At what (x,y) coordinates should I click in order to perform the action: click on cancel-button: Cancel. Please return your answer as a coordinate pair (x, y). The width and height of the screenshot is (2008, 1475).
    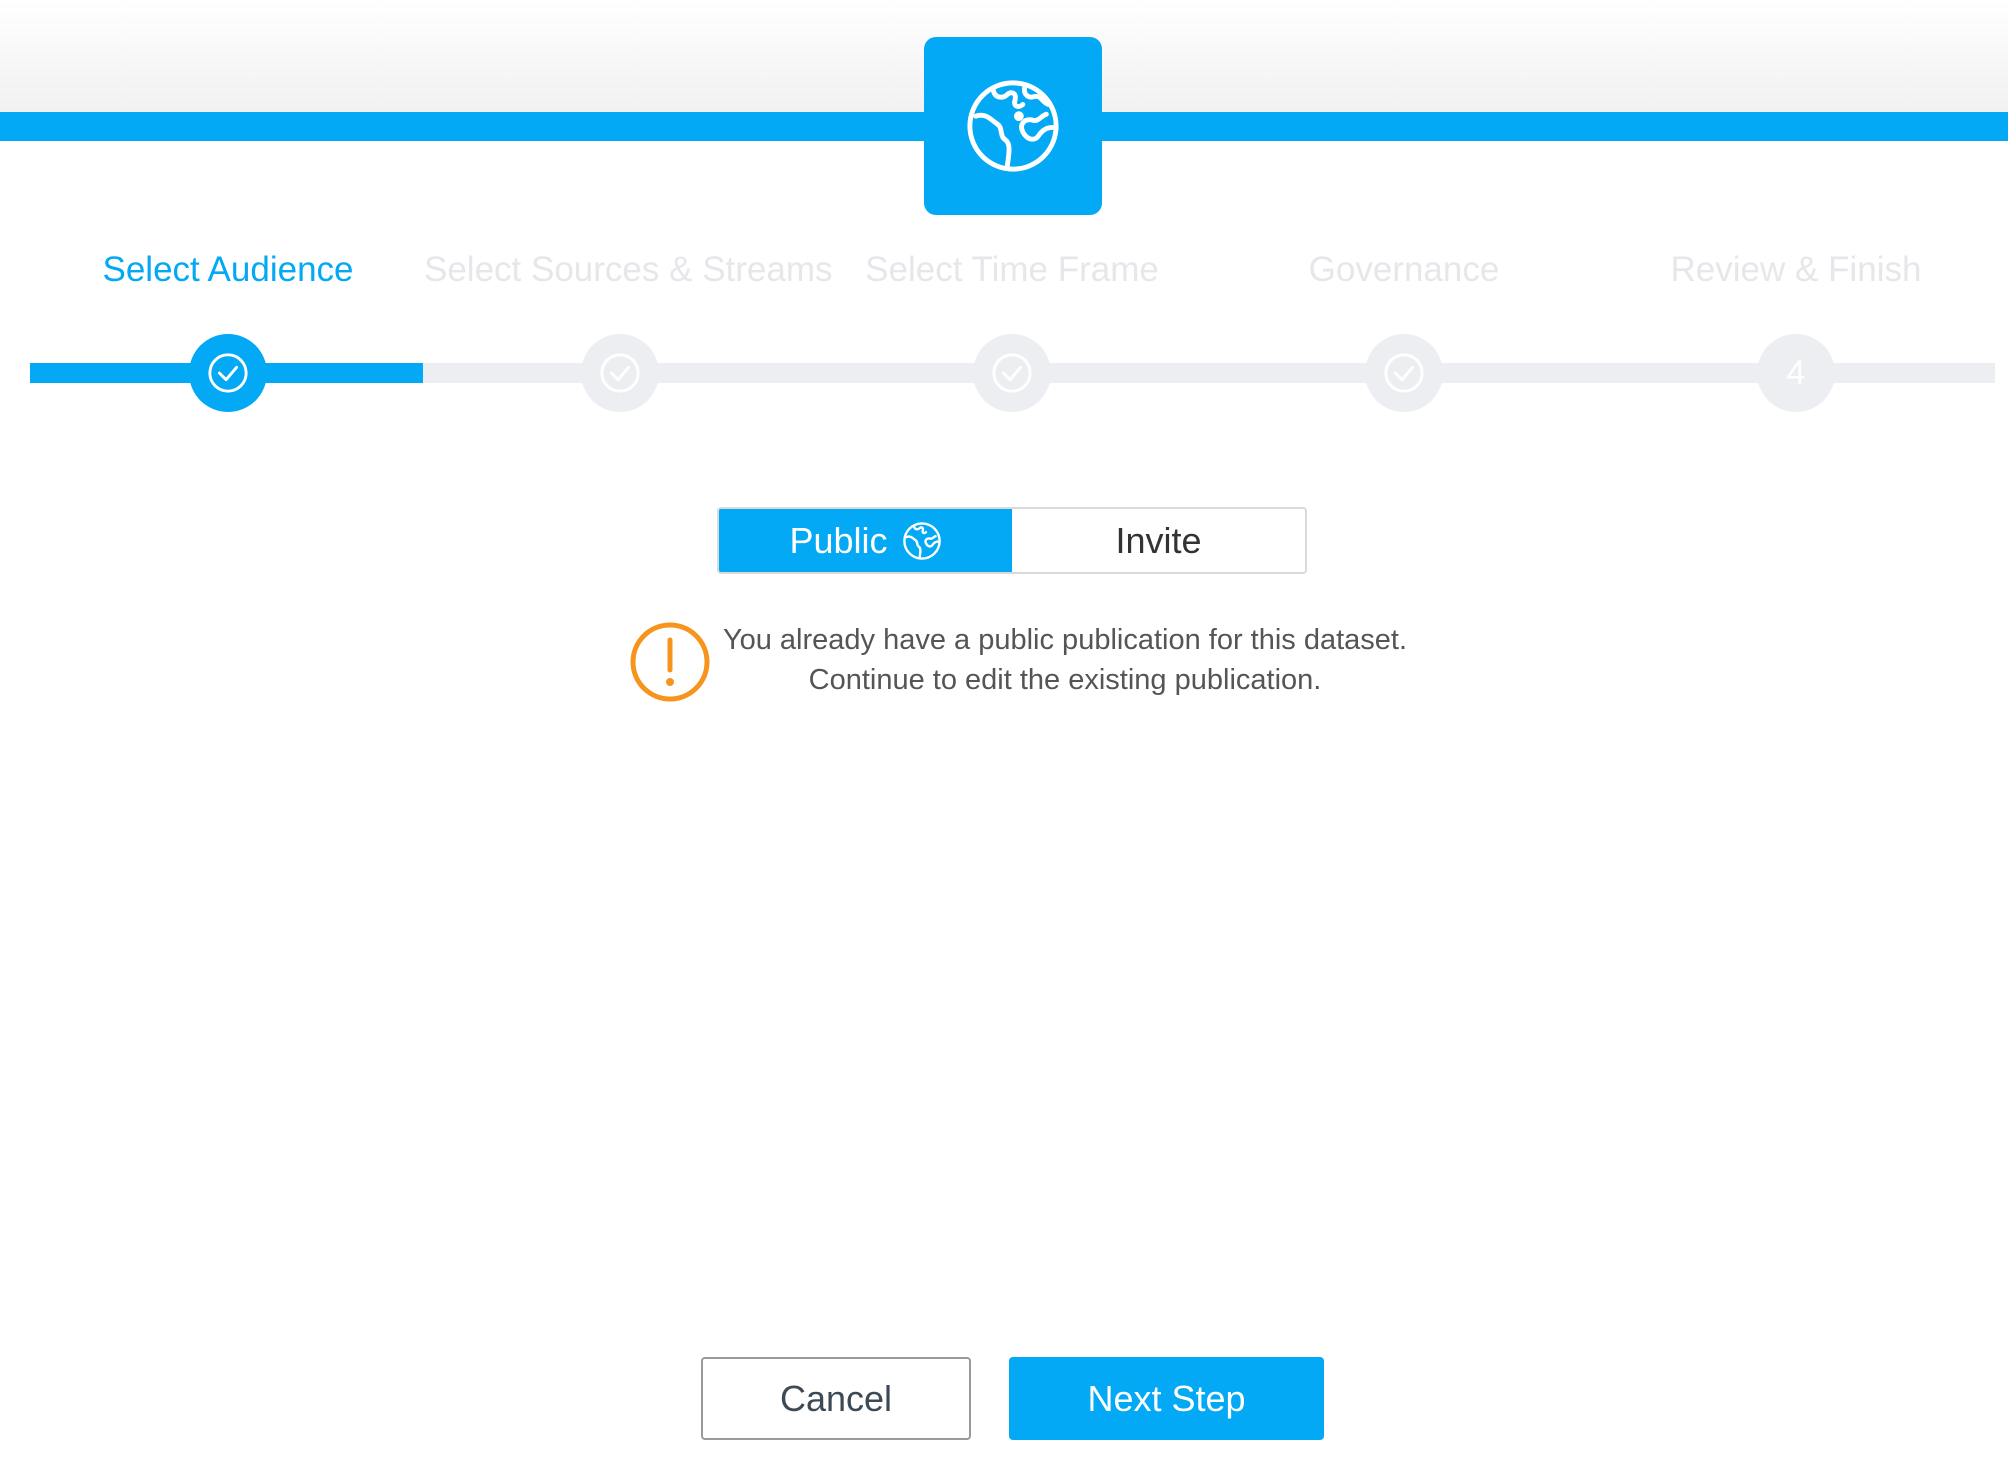
    Looking at the image, I should click on (836, 1398).